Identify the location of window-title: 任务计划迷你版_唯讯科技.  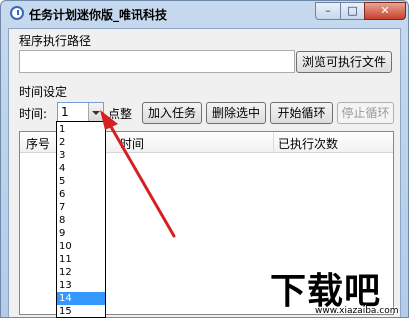
(98, 15).